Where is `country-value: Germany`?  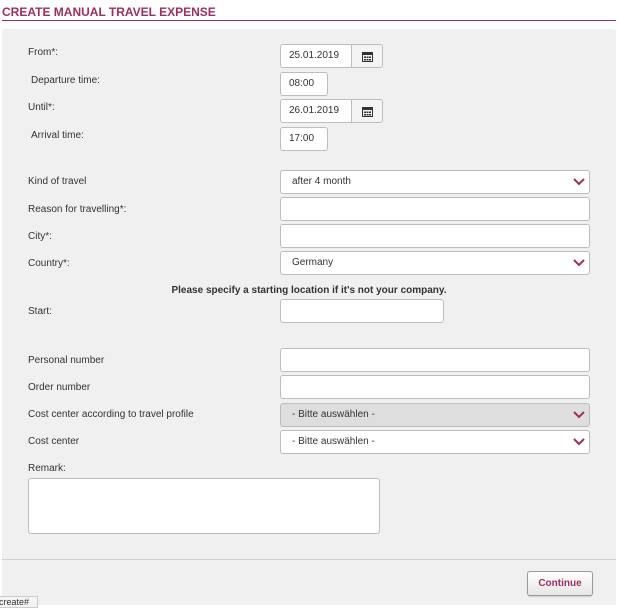
country-value: Germany is located at coordinates (313, 262).